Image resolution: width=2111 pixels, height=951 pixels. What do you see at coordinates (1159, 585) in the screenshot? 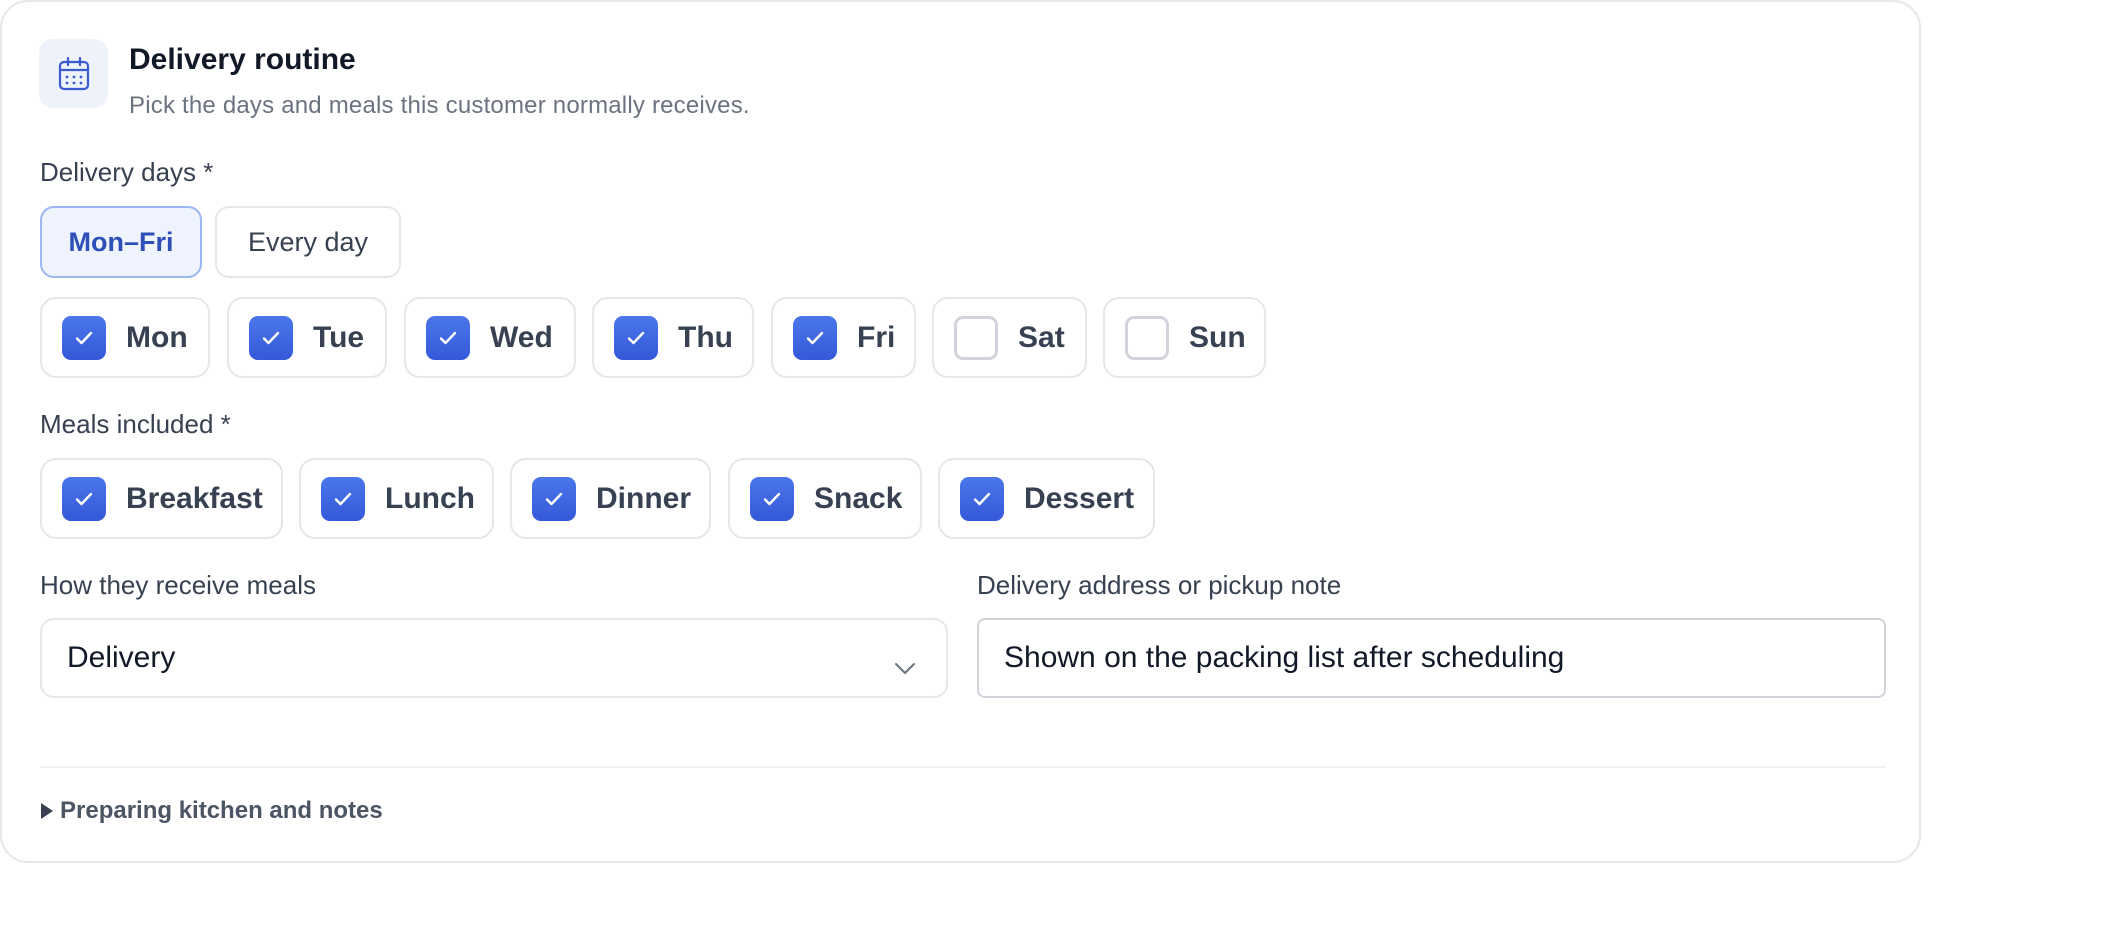
I see `address-label: Delivery address or pickup note` at bounding box center [1159, 585].